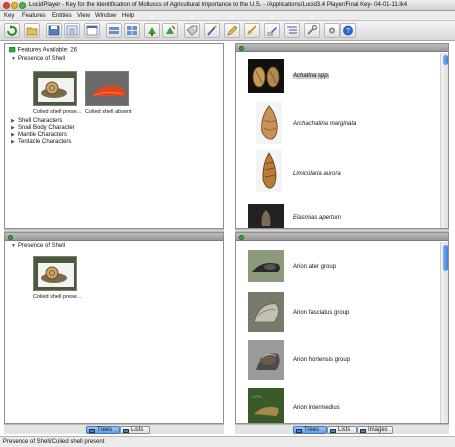  Describe the element at coordinates (321, 360) in the screenshot. I see `entity-label-arion-hortensis: Arion hortensis group` at that location.